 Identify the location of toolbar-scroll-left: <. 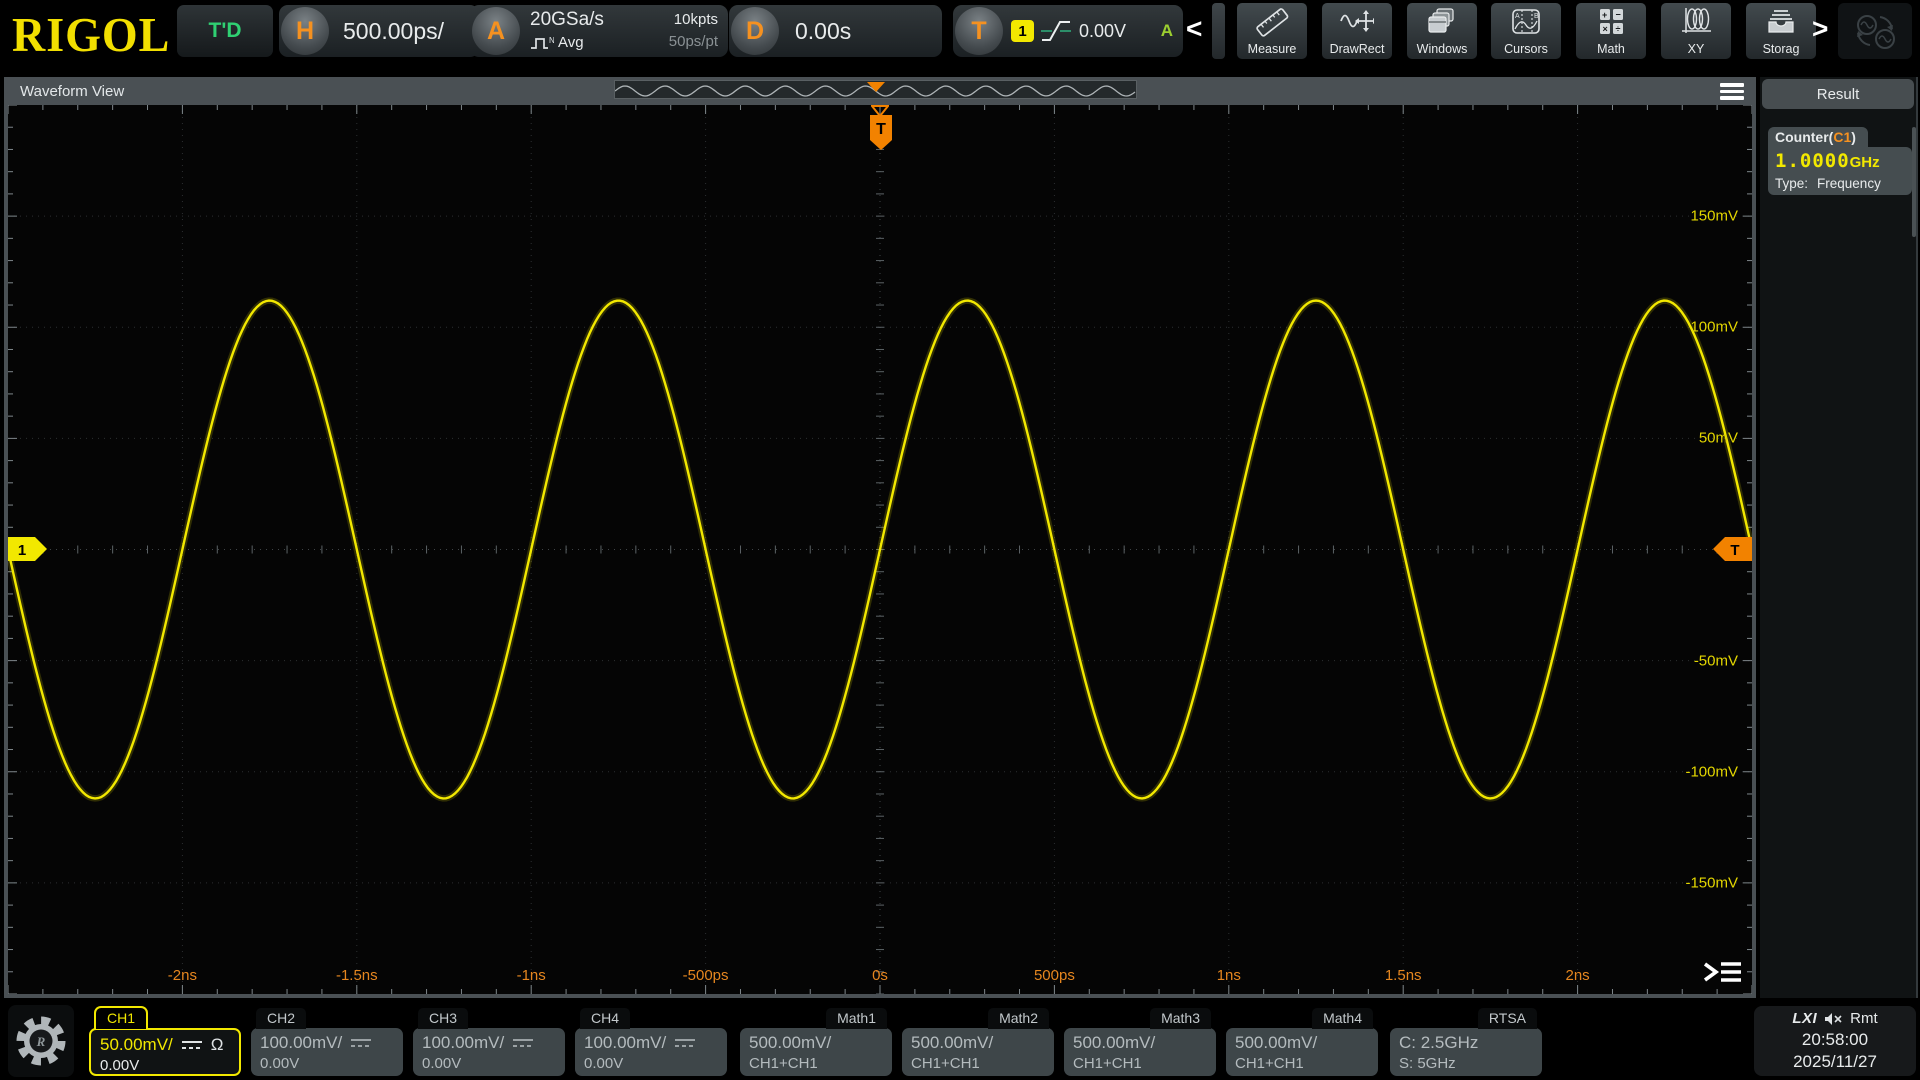
(1194, 29).